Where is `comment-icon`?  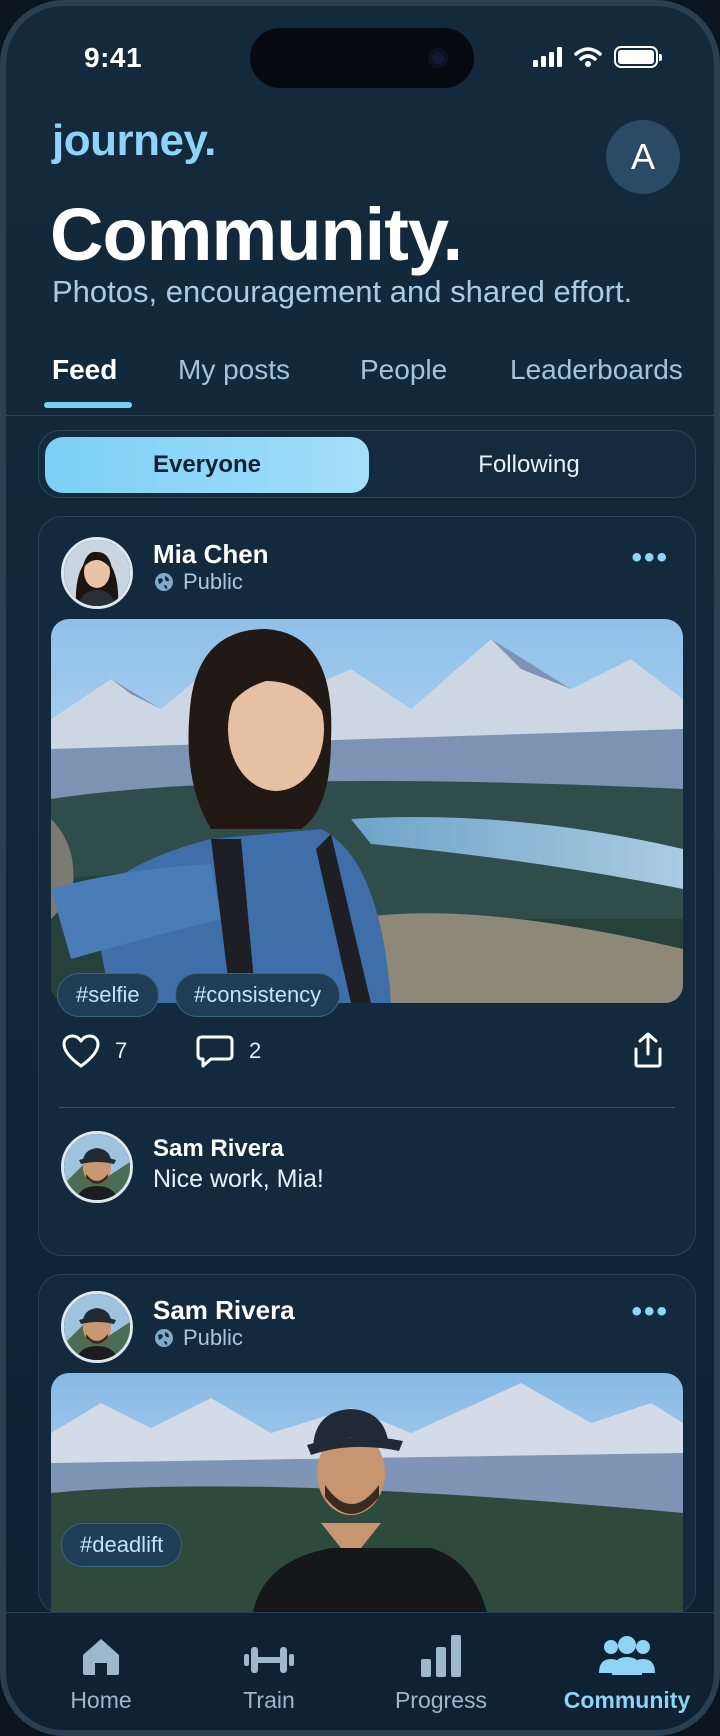 comment-icon is located at coordinates (215, 1051).